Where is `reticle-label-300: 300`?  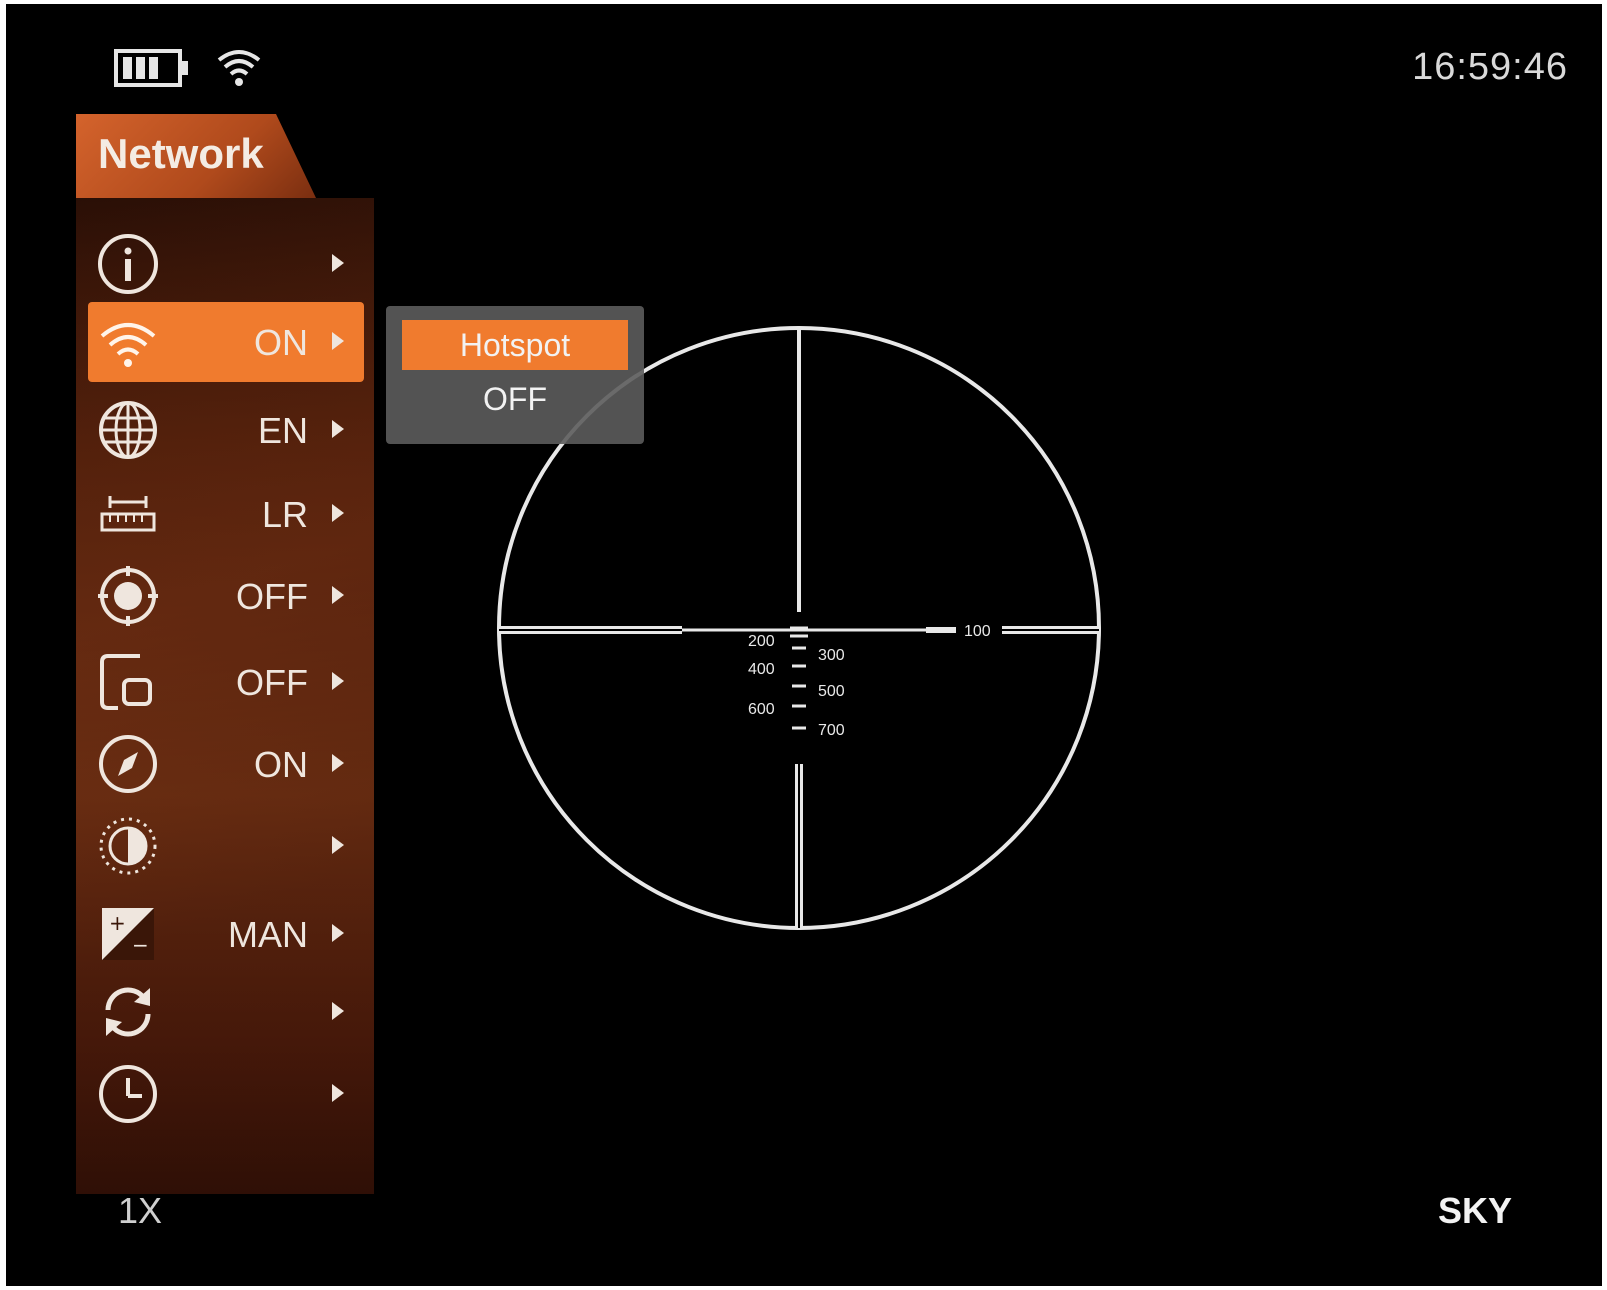
reticle-label-300: 300 is located at coordinates (831, 655).